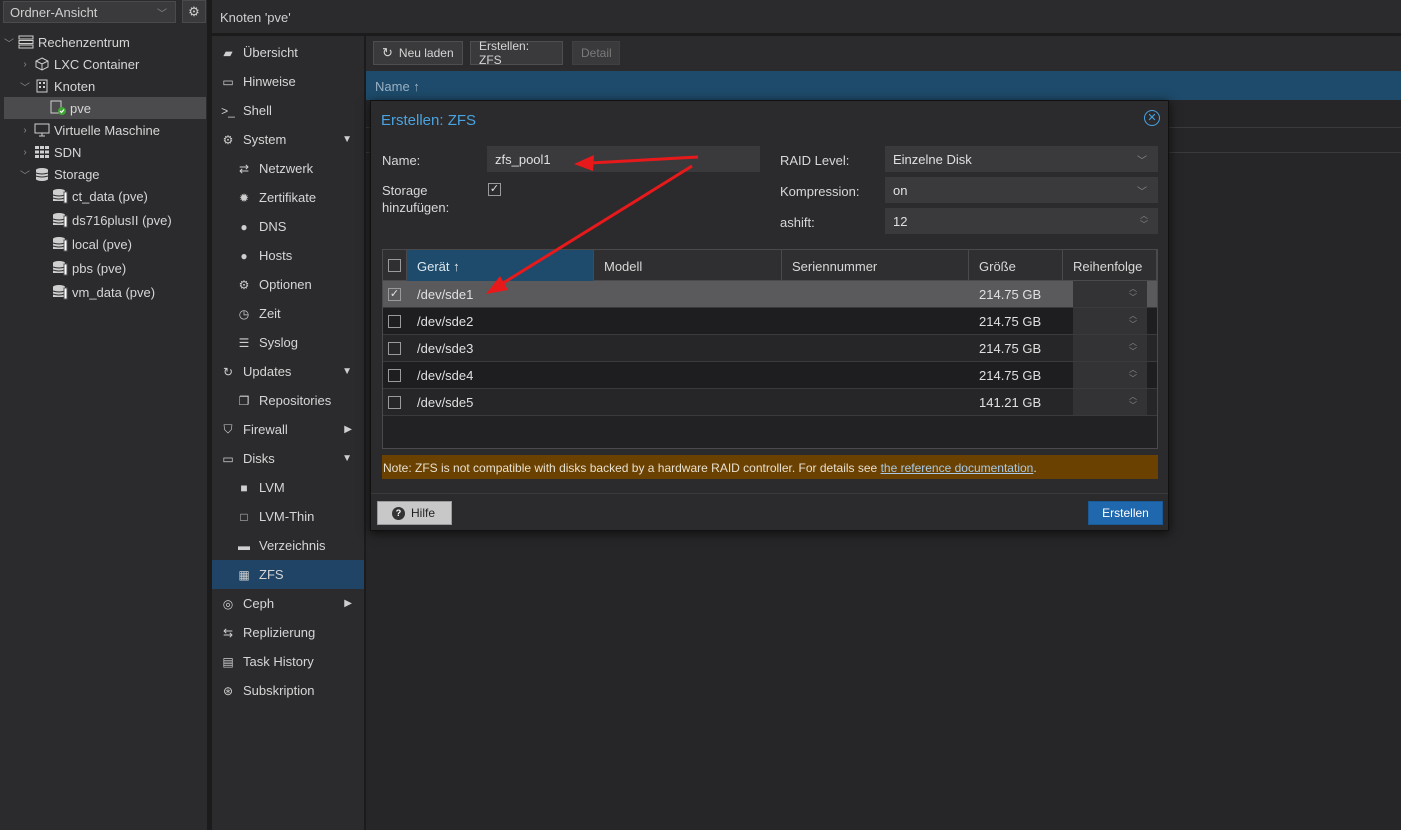  What do you see at coordinates (770, 348) in the screenshot?
I see `disk-row: /dev/sde3 214.75 GB ︿ ﹀` at bounding box center [770, 348].